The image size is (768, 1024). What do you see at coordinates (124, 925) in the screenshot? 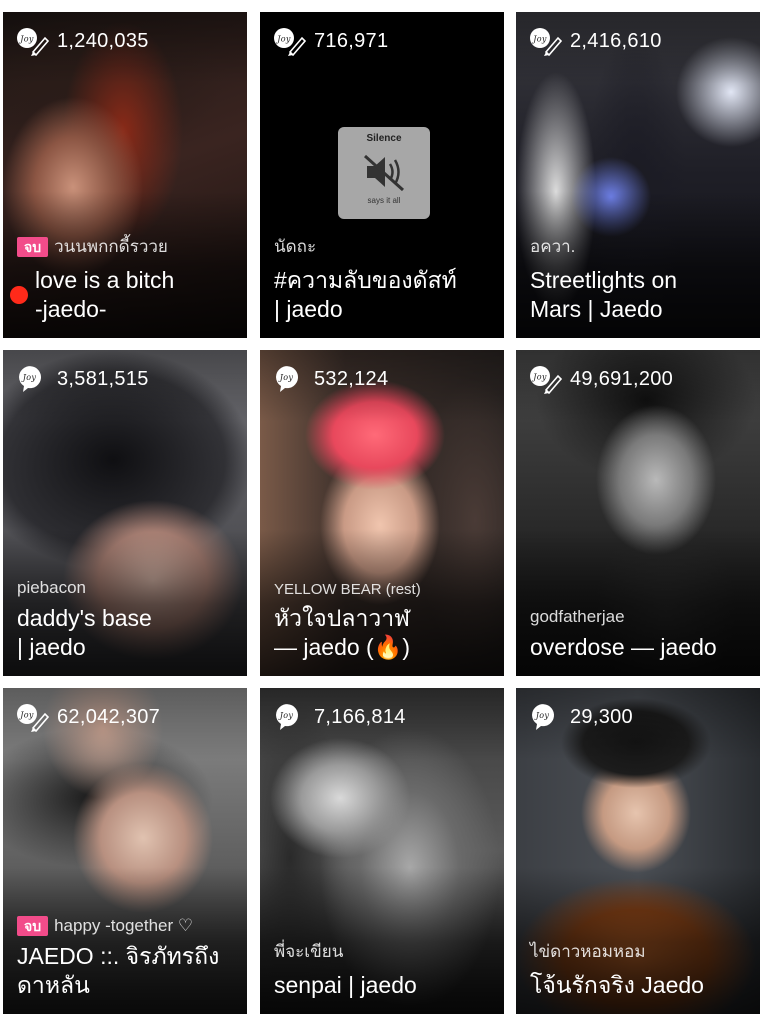
I see `author-name: happy -together ♡` at bounding box center [124, 925].